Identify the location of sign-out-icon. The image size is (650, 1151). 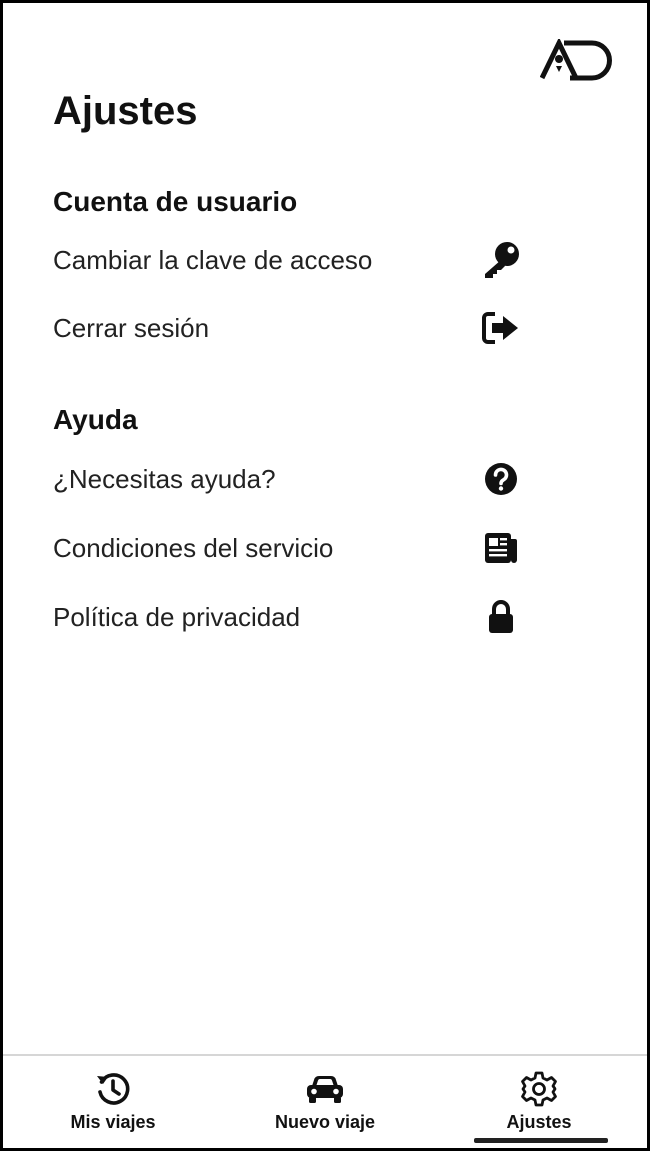
(501, 328).